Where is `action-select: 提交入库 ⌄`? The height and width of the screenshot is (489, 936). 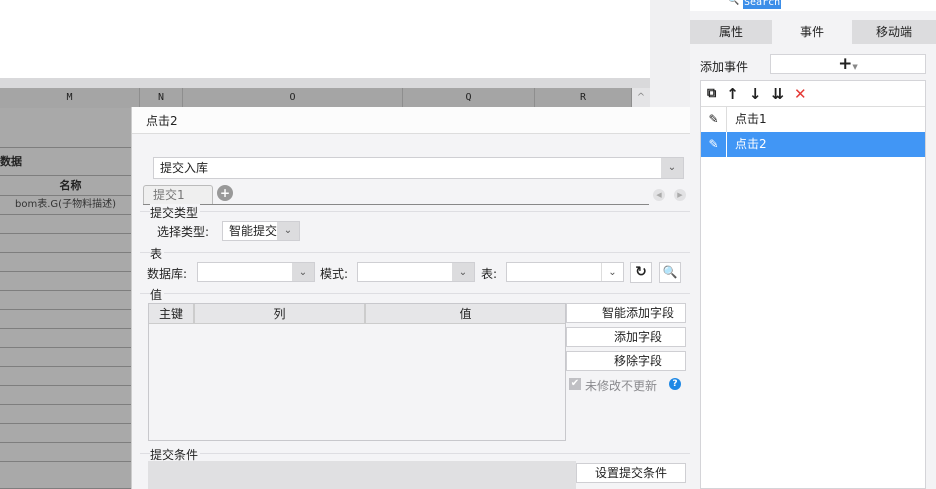 action-select: 提交入库 ⌄ is located at coordinates (418, 168).